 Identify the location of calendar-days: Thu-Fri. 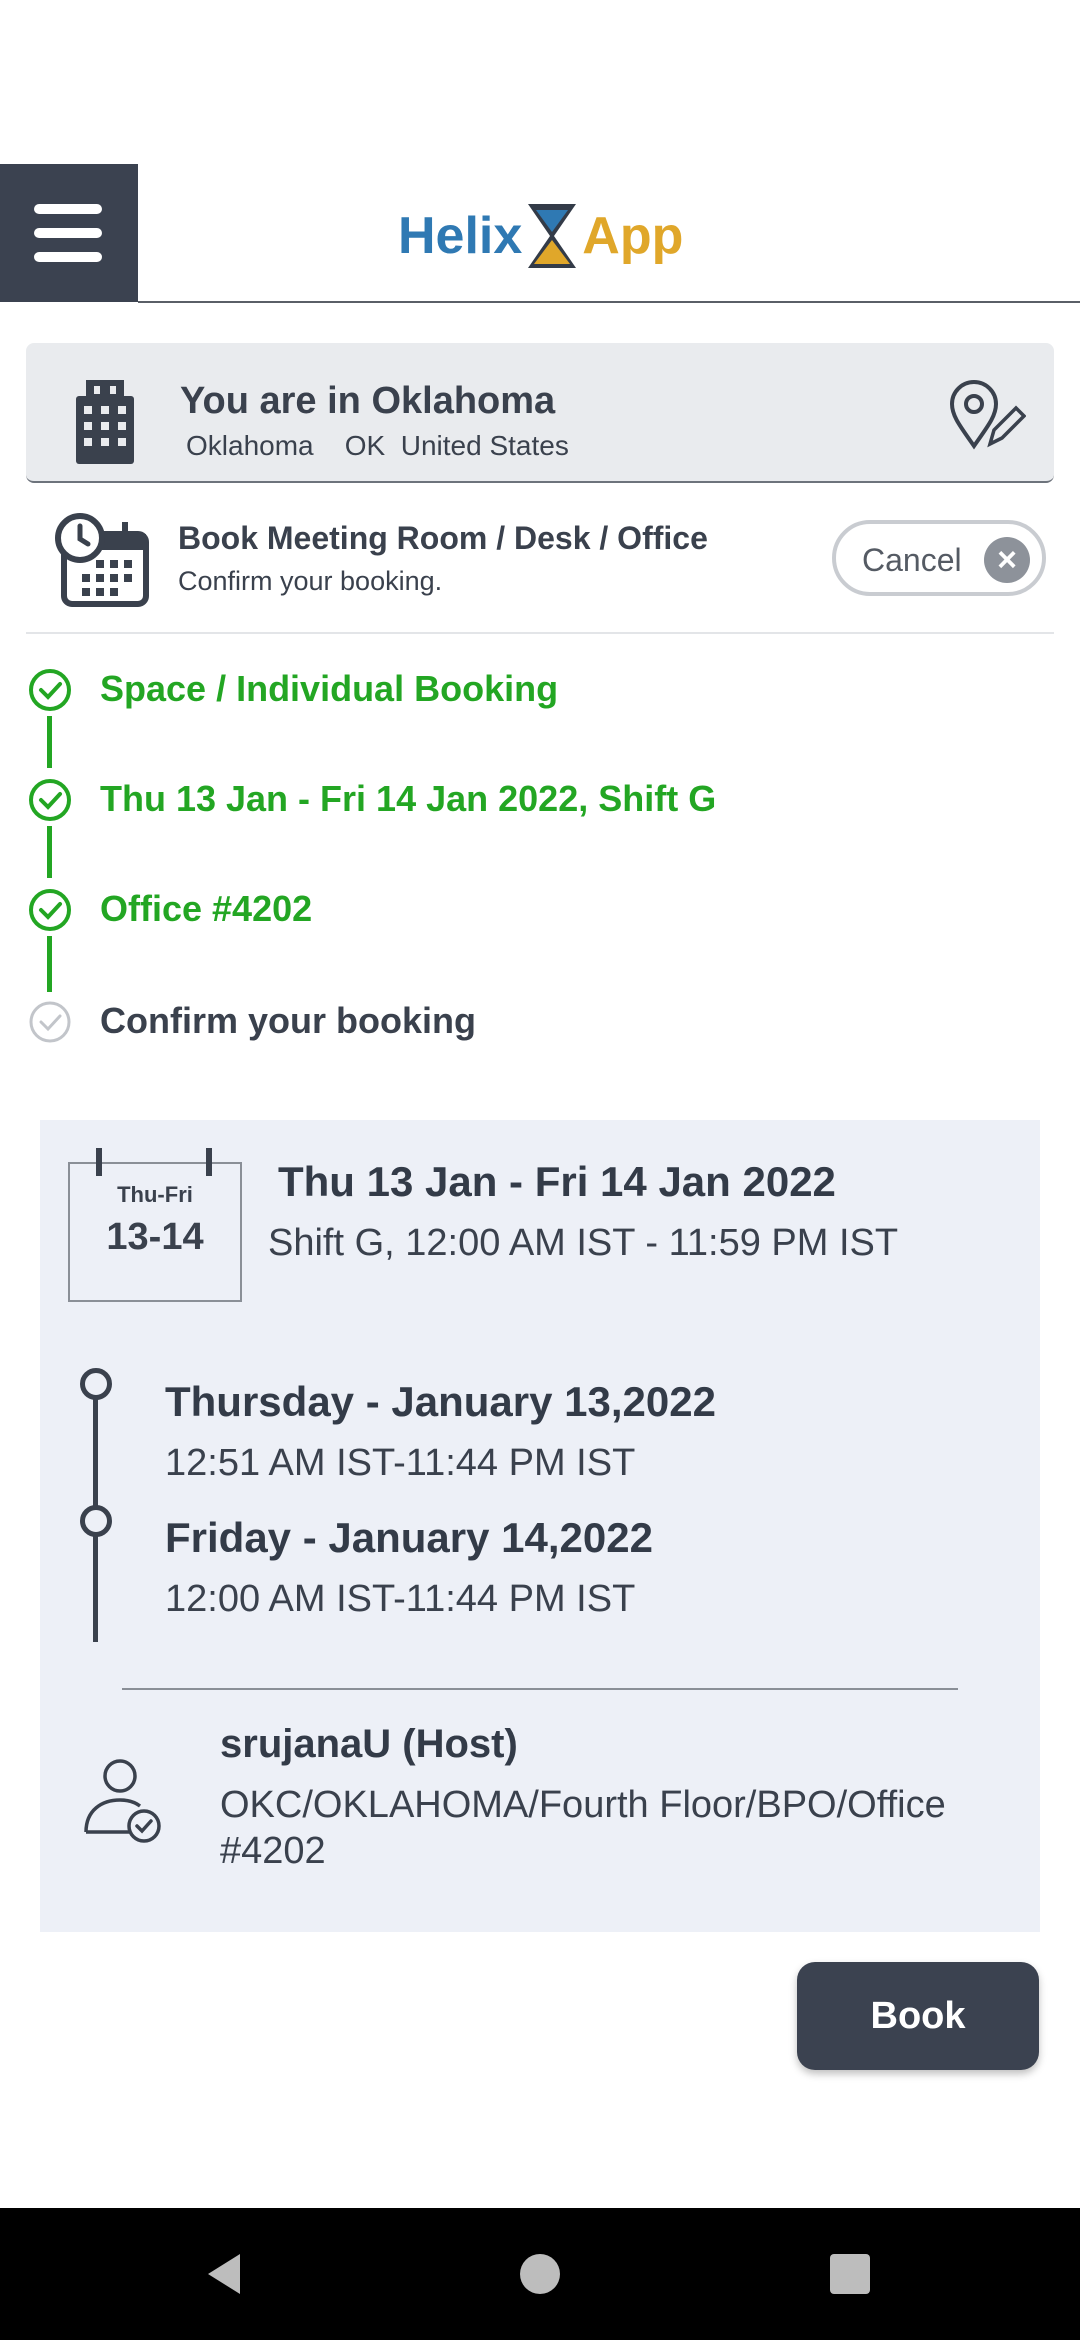
(155, 1194).